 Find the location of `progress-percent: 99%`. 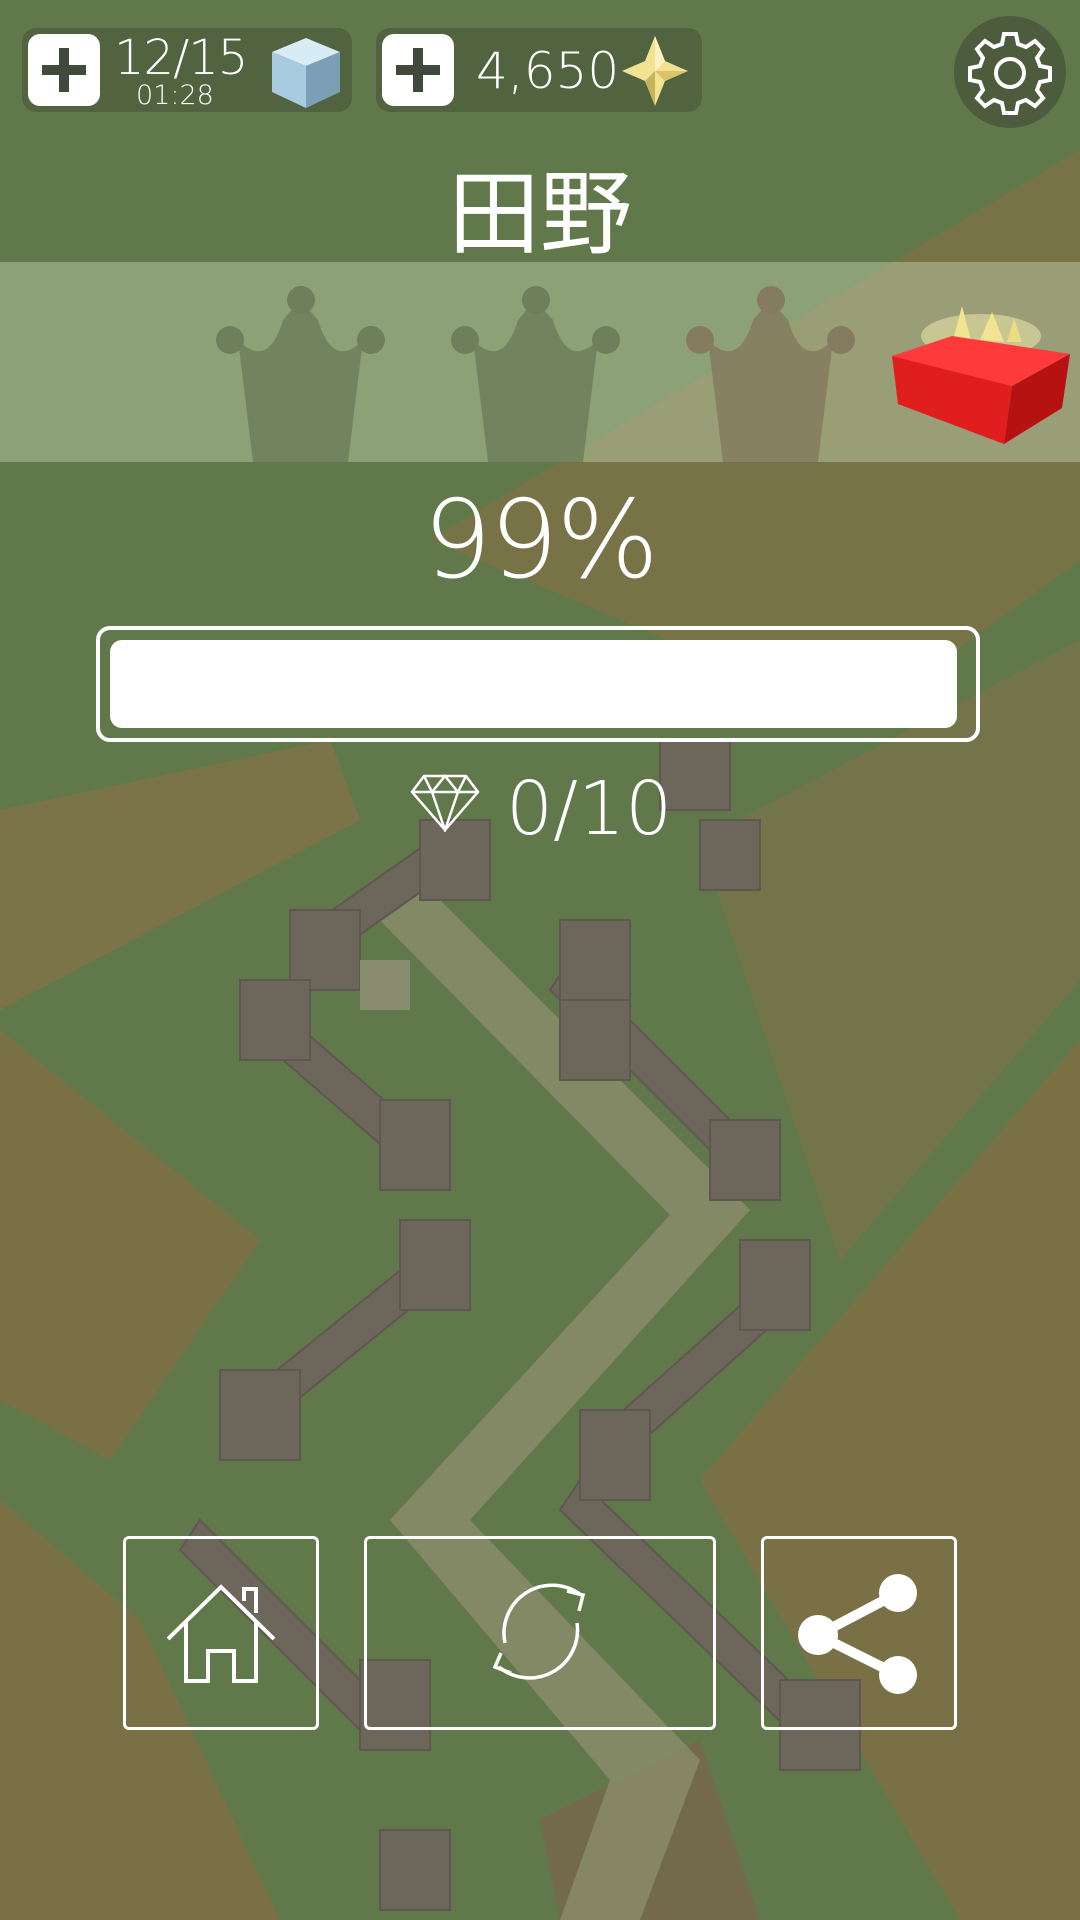

progress-percent: 99% is located at coordinates (540, 540).